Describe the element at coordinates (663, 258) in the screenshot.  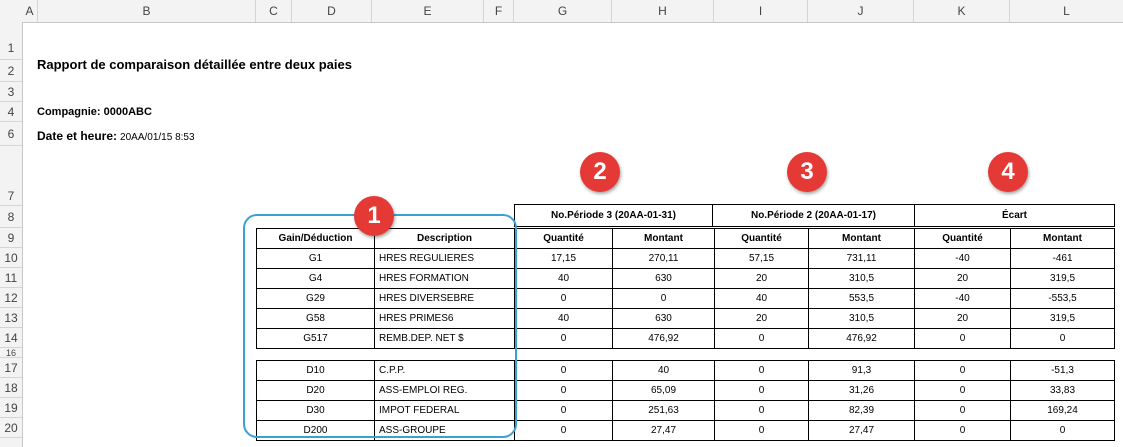
I see `table-cell: 270,11` at that location.